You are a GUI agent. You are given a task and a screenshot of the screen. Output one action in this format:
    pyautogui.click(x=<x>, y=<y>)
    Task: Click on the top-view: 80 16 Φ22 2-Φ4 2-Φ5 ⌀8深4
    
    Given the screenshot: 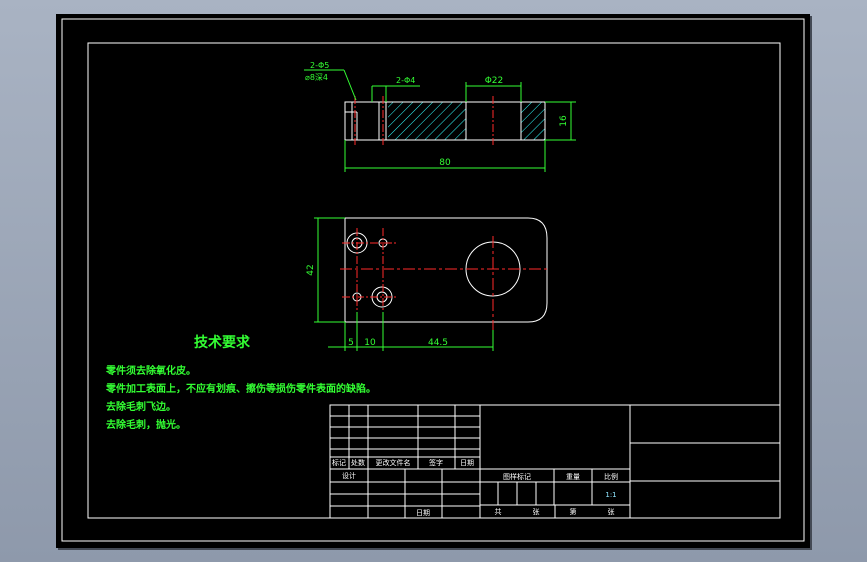 What is the action you would take?
    pyautogui.click(x=440, y=116)
    